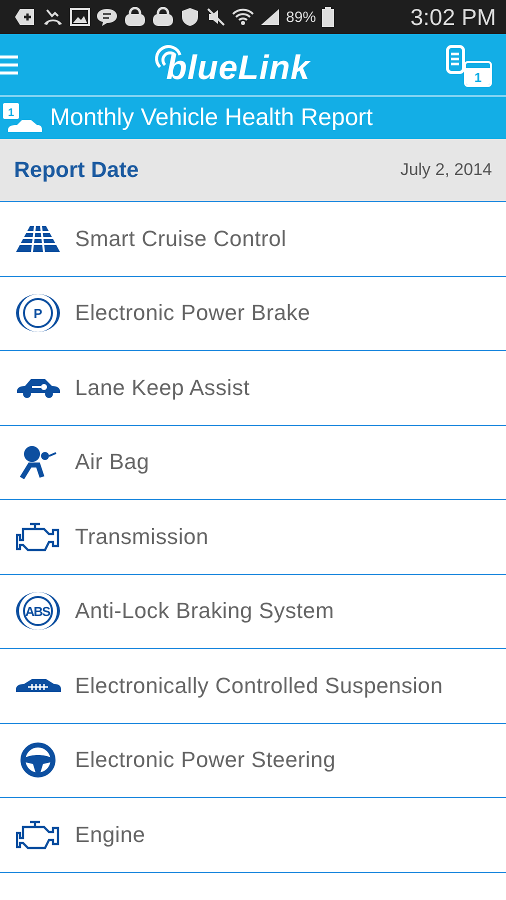  What do you see at coordinates (446, 170) in the screenshot?
I see `report-date-value: July 2, 2014` at bounding box center [446, 170].